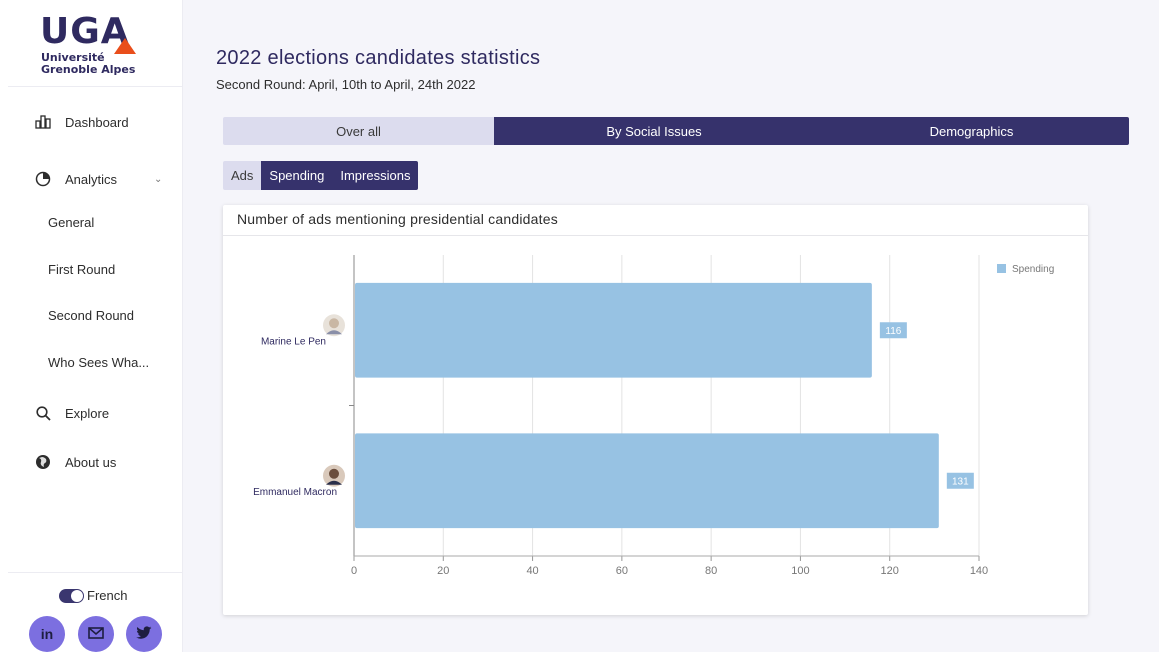 This screenshot has height=652, width=1159. I want to click on tab-over-all: Over all, so click(358, 131).